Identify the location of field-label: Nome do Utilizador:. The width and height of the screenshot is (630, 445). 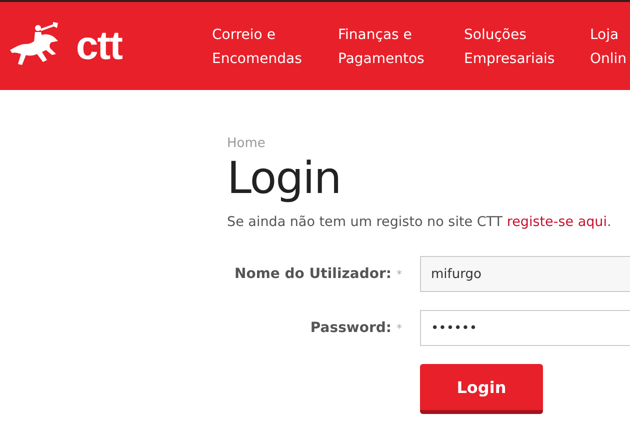
(313, 274).